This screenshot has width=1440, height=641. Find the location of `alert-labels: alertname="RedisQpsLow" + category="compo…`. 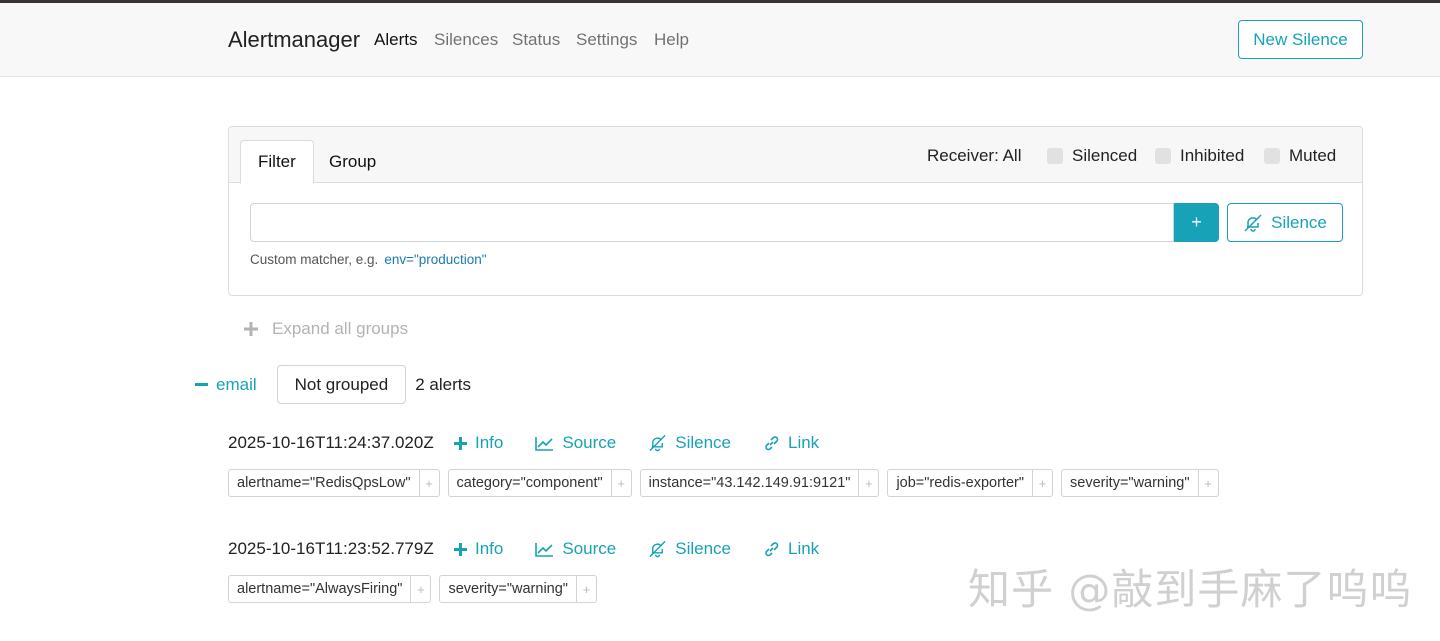

alert-labels: alertname="RedisQpsLow" + category="compo… is located at coordinates (723, 483).